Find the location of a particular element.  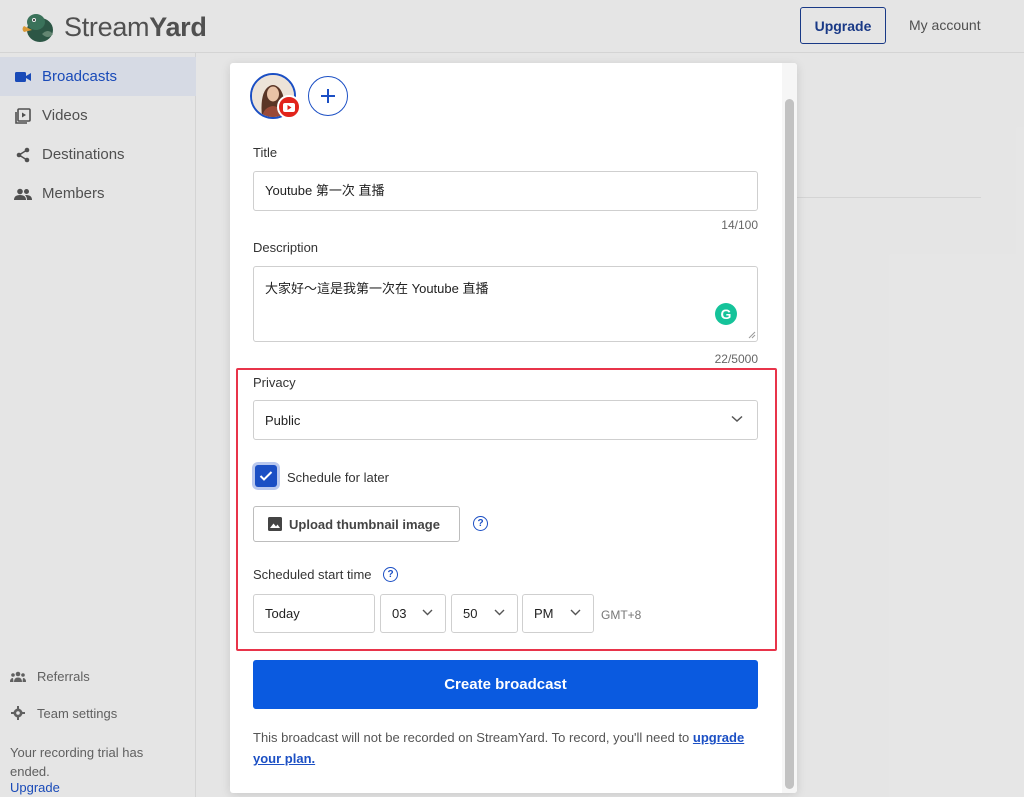

description-text: 大家好～這是我第一次在 Youtube 直播 is located at coordinates (377, 288).